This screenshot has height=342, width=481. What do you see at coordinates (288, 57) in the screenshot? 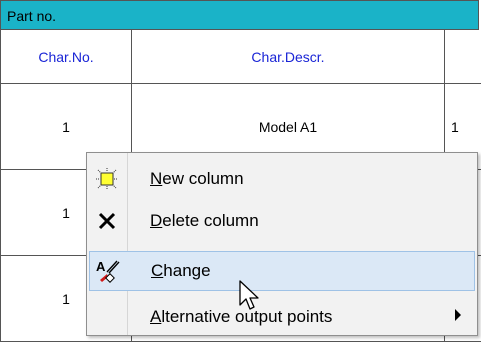
I see `header-char-descr: Char.Descr.` at bounding box center [288, 57].